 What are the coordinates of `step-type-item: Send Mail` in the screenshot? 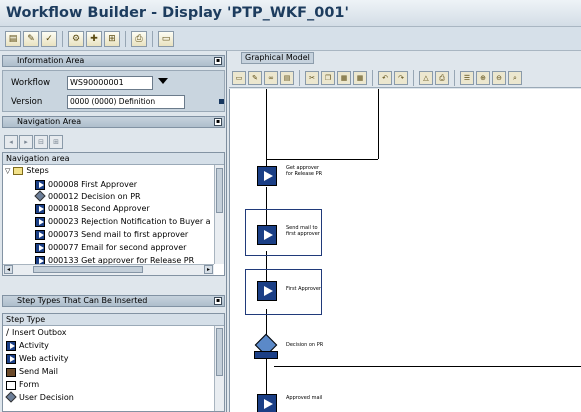 It's located at (32, 372).